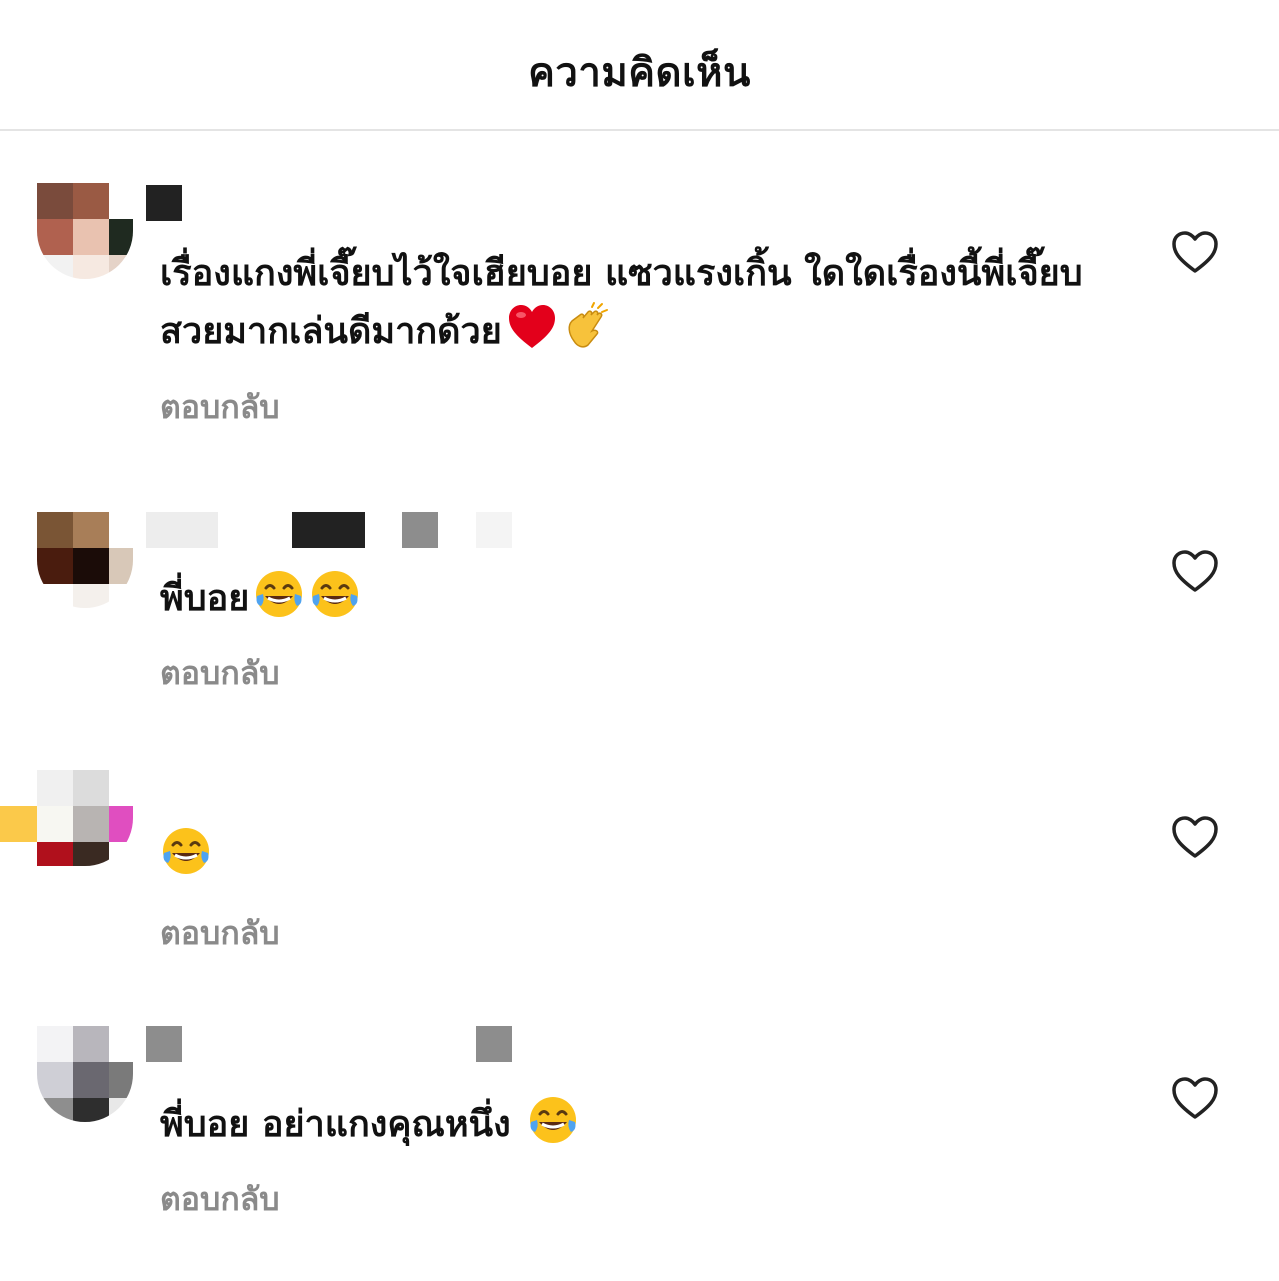  What do you see at coordinates (18, 824) in the screenshot?
I see `story-ring-fragment` at bounding box center [18, 824].